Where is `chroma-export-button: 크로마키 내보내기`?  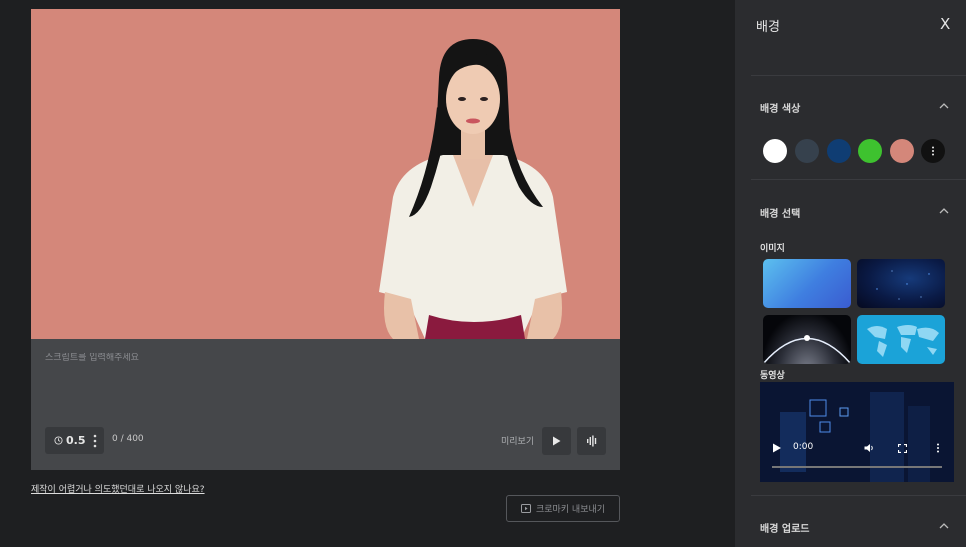 chroma-export-button: 크로마키 내보내기 is located at coordinates (563, 508).